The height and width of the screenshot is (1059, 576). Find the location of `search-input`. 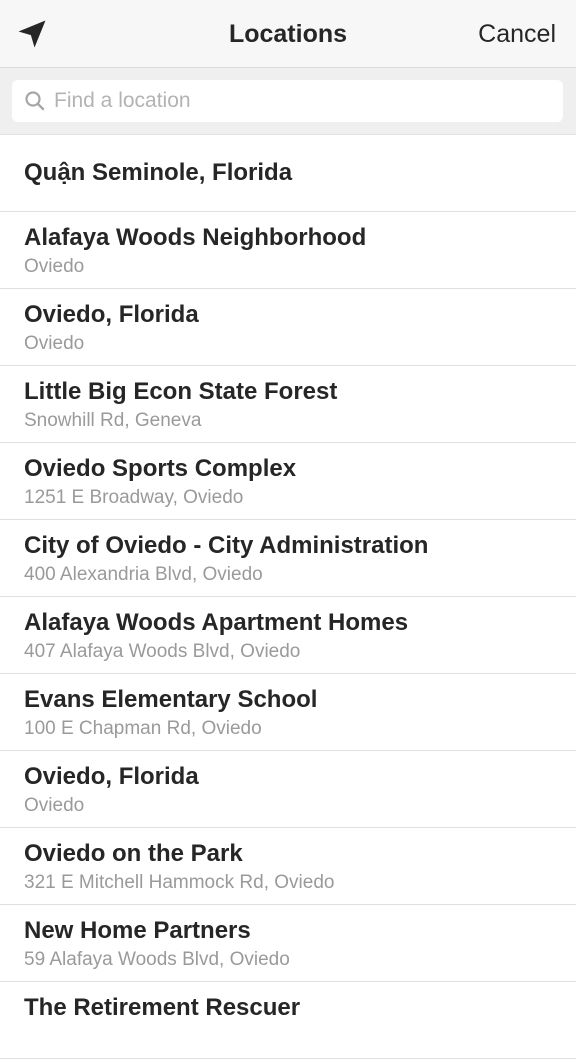

search-input is located at coordinates (308, 101).